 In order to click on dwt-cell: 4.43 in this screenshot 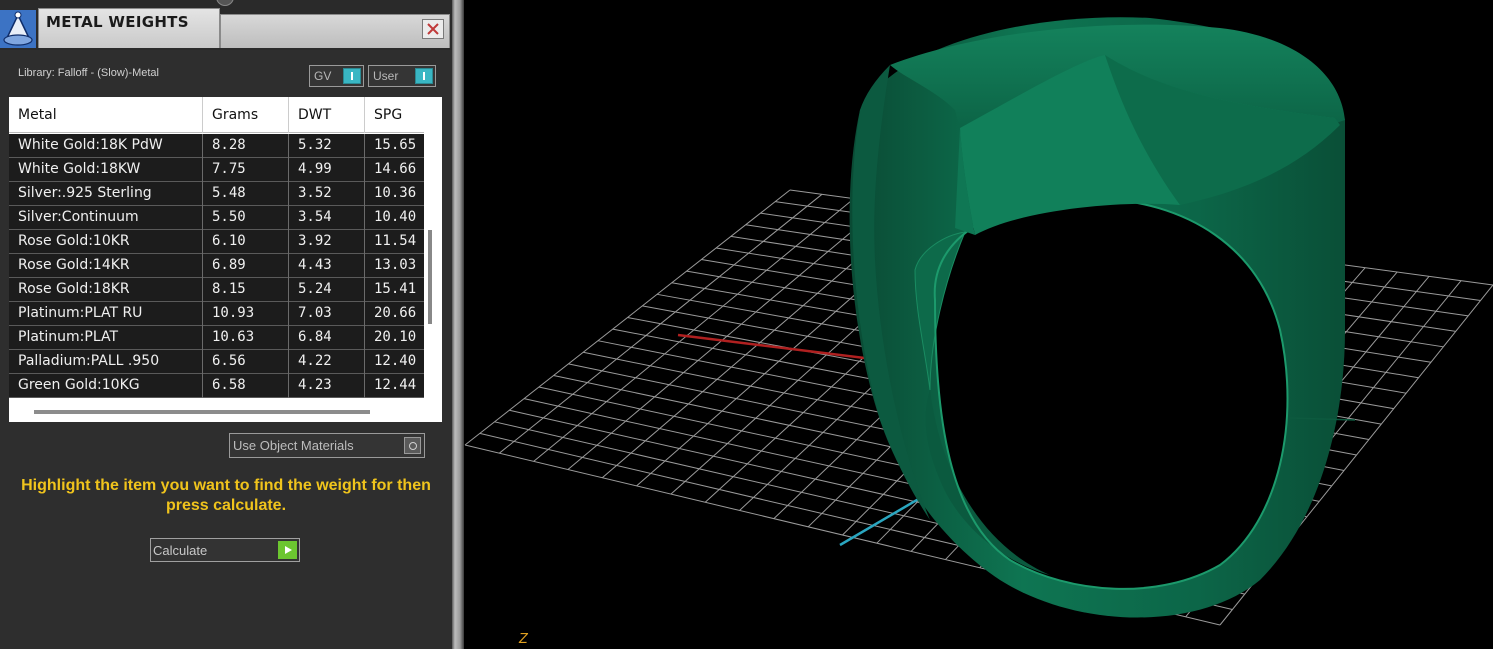, I will do `click(327, 266)`.